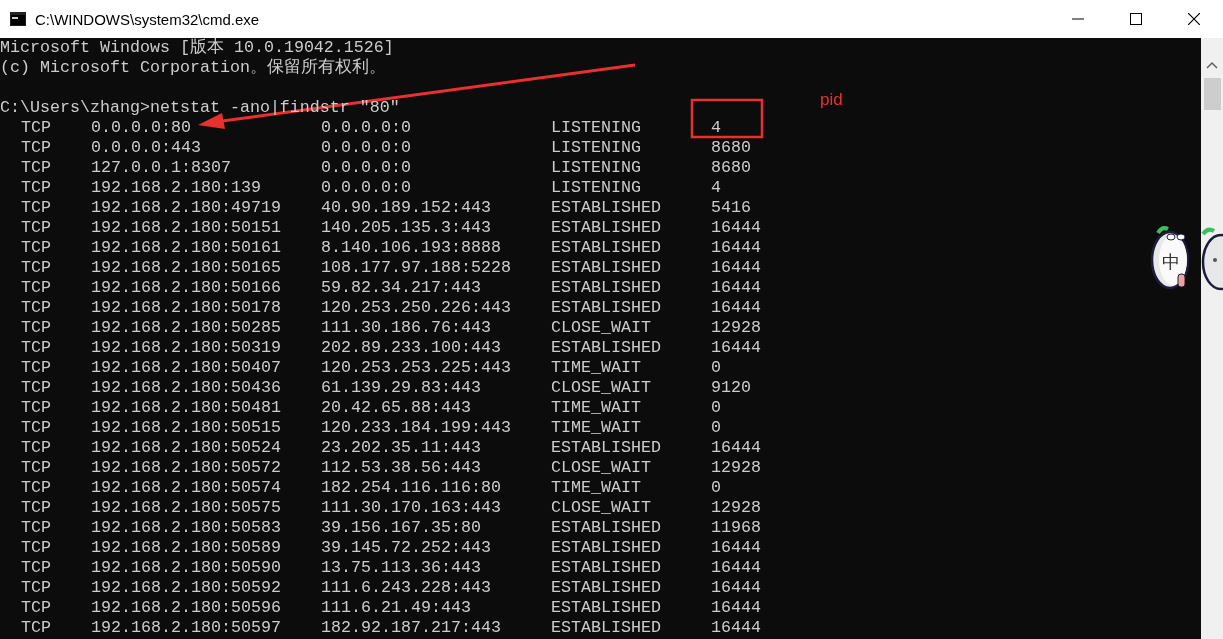 The width and height of the screenshot is (1223, 639). Describe the element at coordinates (401, 448) in the screenshot. I see `foreign-address-cell-text: 23.202.35.11:443` at that location.